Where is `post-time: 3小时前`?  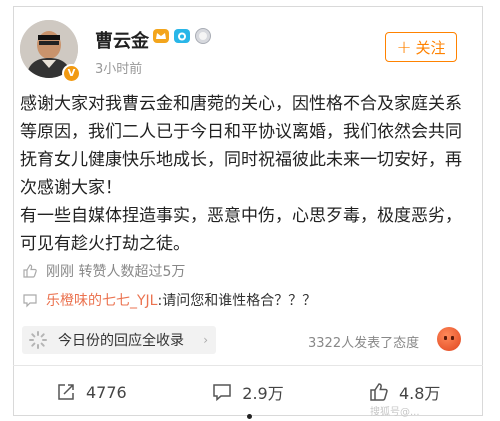 post-time: 3小时前 is located at coordinates (119, 69).